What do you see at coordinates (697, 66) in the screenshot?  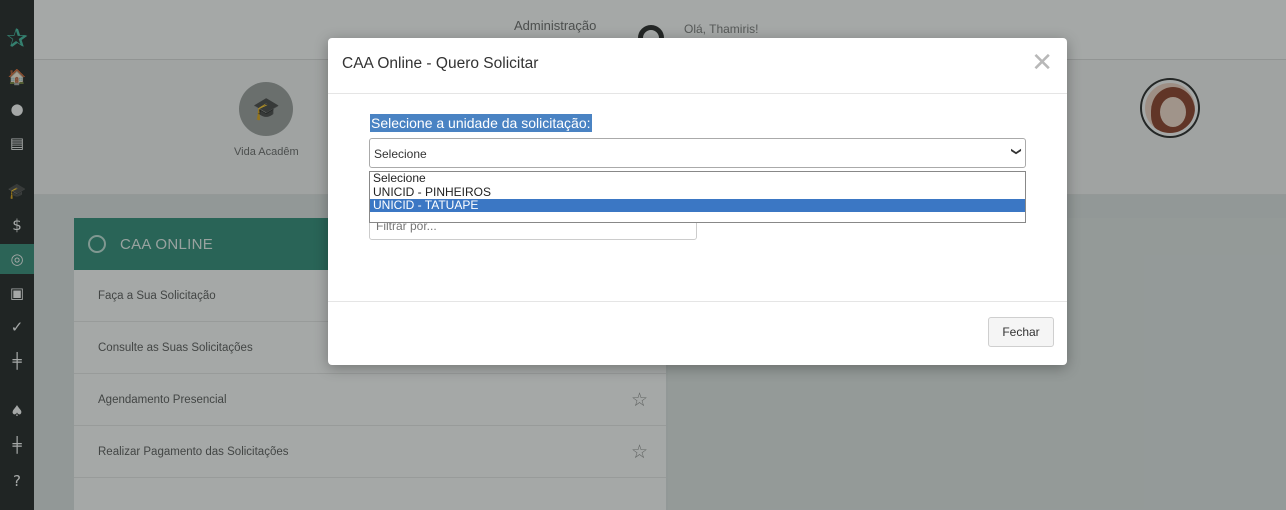 I see `modal-header: CAA Online - Quero Solicitar ✕` at bounding box center [697, 66].